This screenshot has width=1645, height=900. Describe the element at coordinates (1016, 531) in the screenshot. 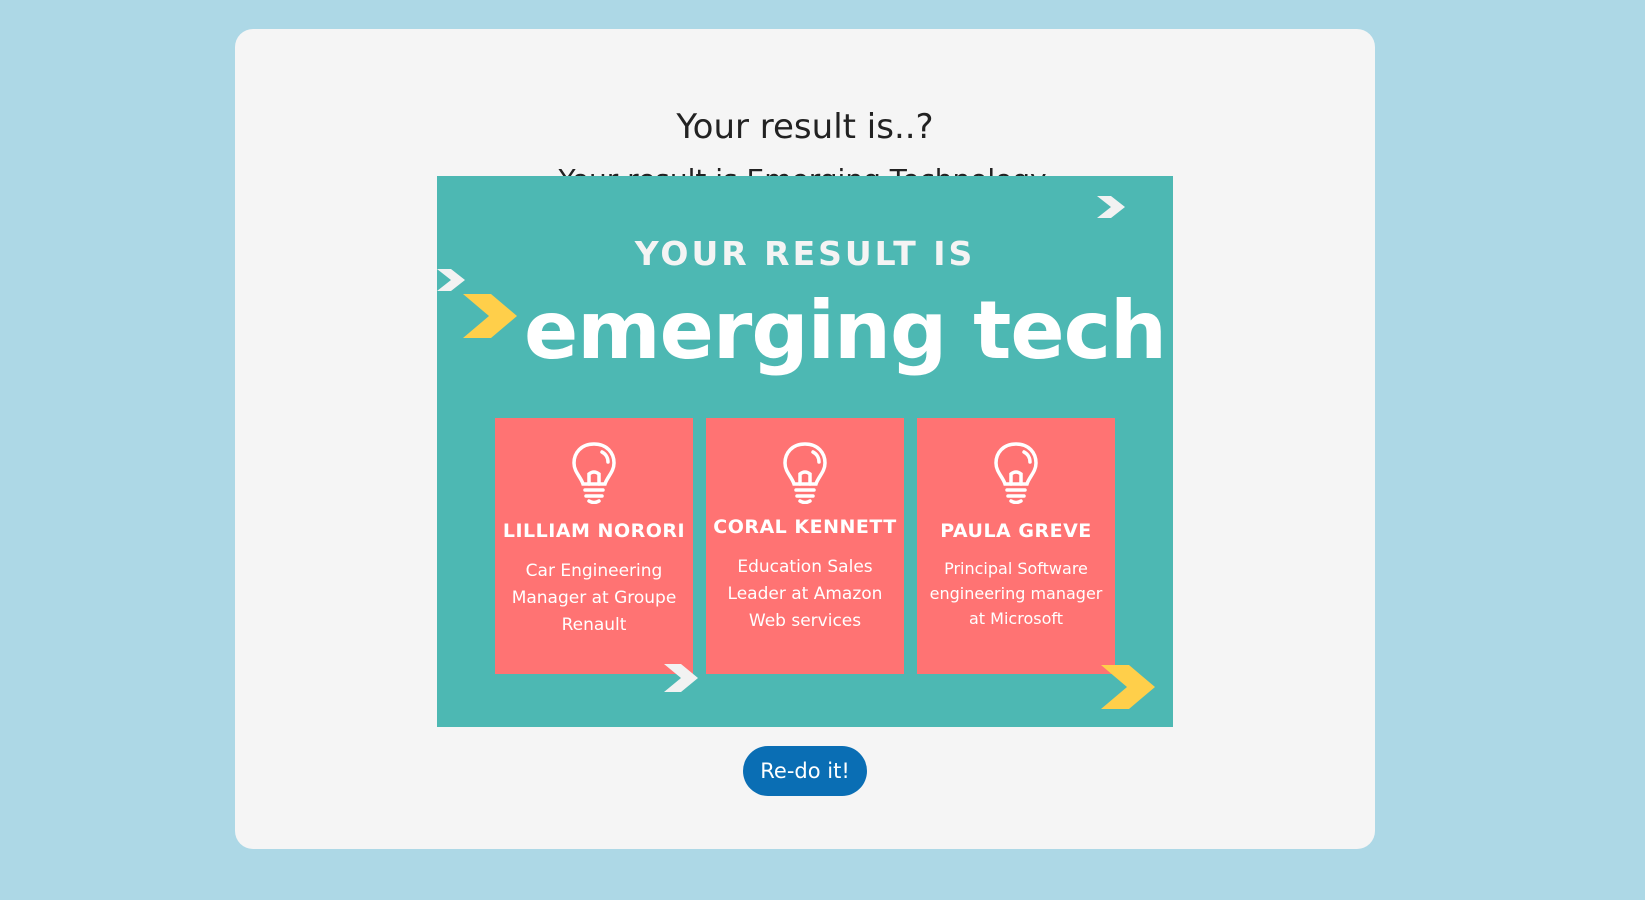

I see `person-name: PAULA GREVE` at that location.